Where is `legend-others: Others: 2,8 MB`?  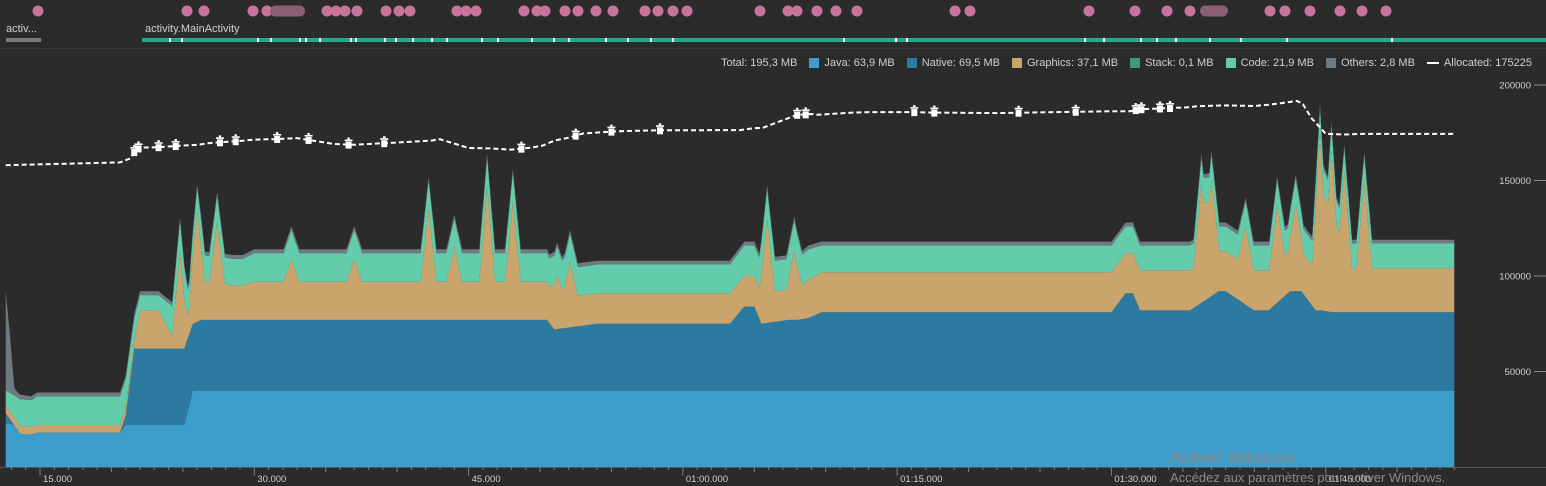
legend-others: Others: 2,8 MB is located at coordinates (1370, 63).